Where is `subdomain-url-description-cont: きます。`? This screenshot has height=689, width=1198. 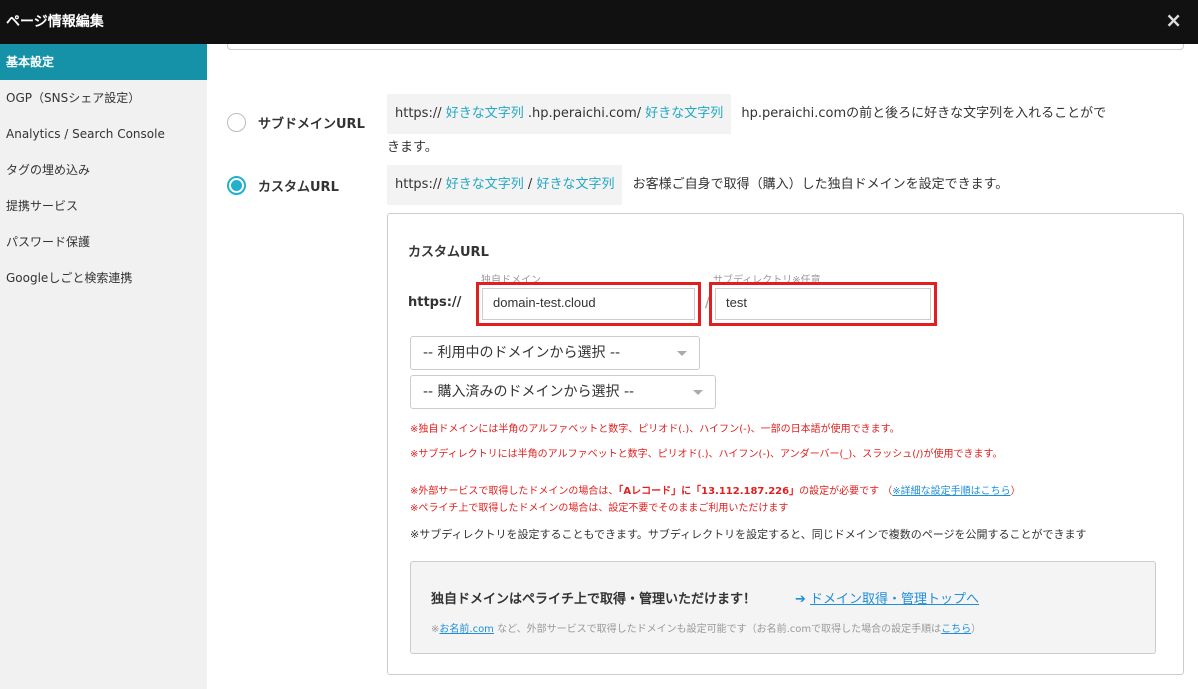
subdomain-url-description-cont: きます。 is located at coordinates (412, 147).